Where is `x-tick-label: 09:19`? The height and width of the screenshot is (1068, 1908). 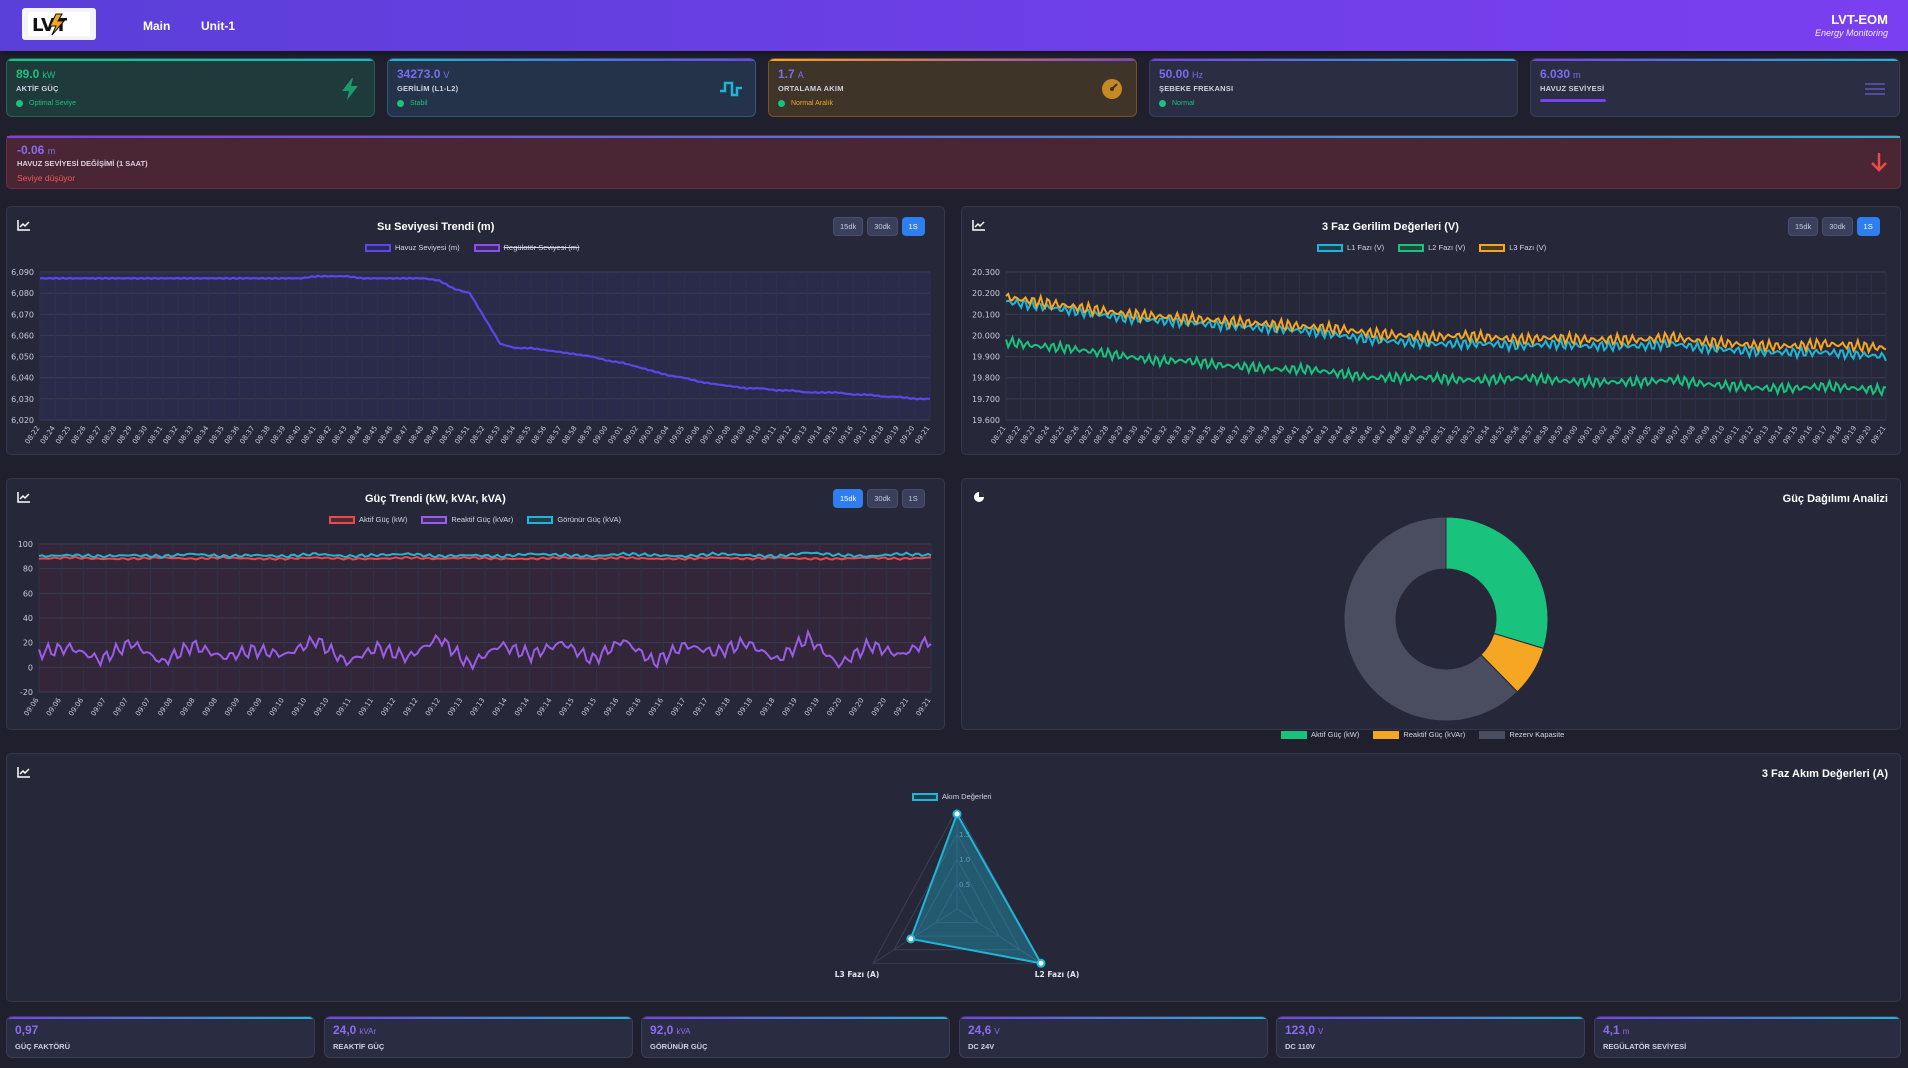 x-tick-label: 09:19 is located at coordinates (892, 435).